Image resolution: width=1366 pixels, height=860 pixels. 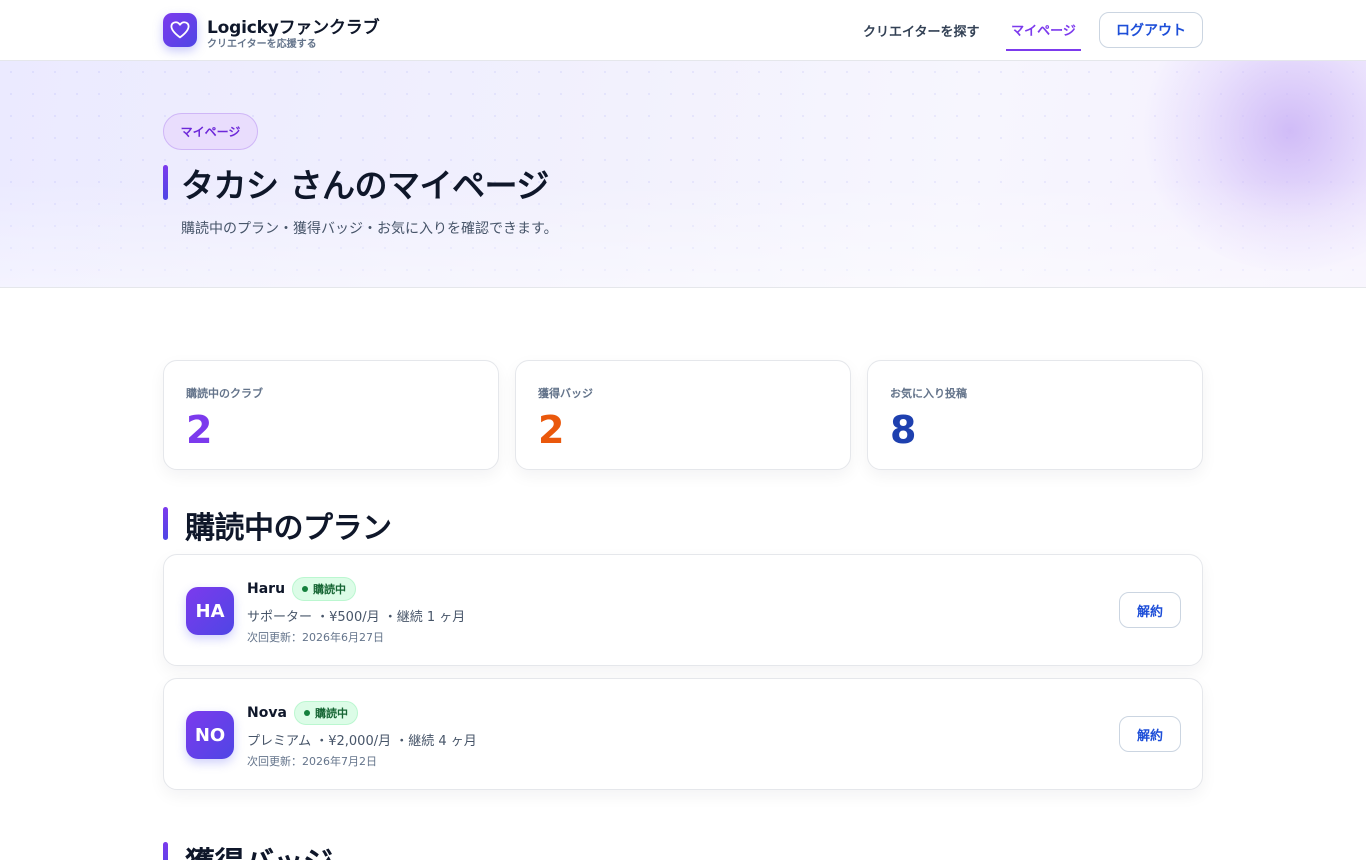 I want to click on creator-avatar: NO, so click(x=210, y=735).